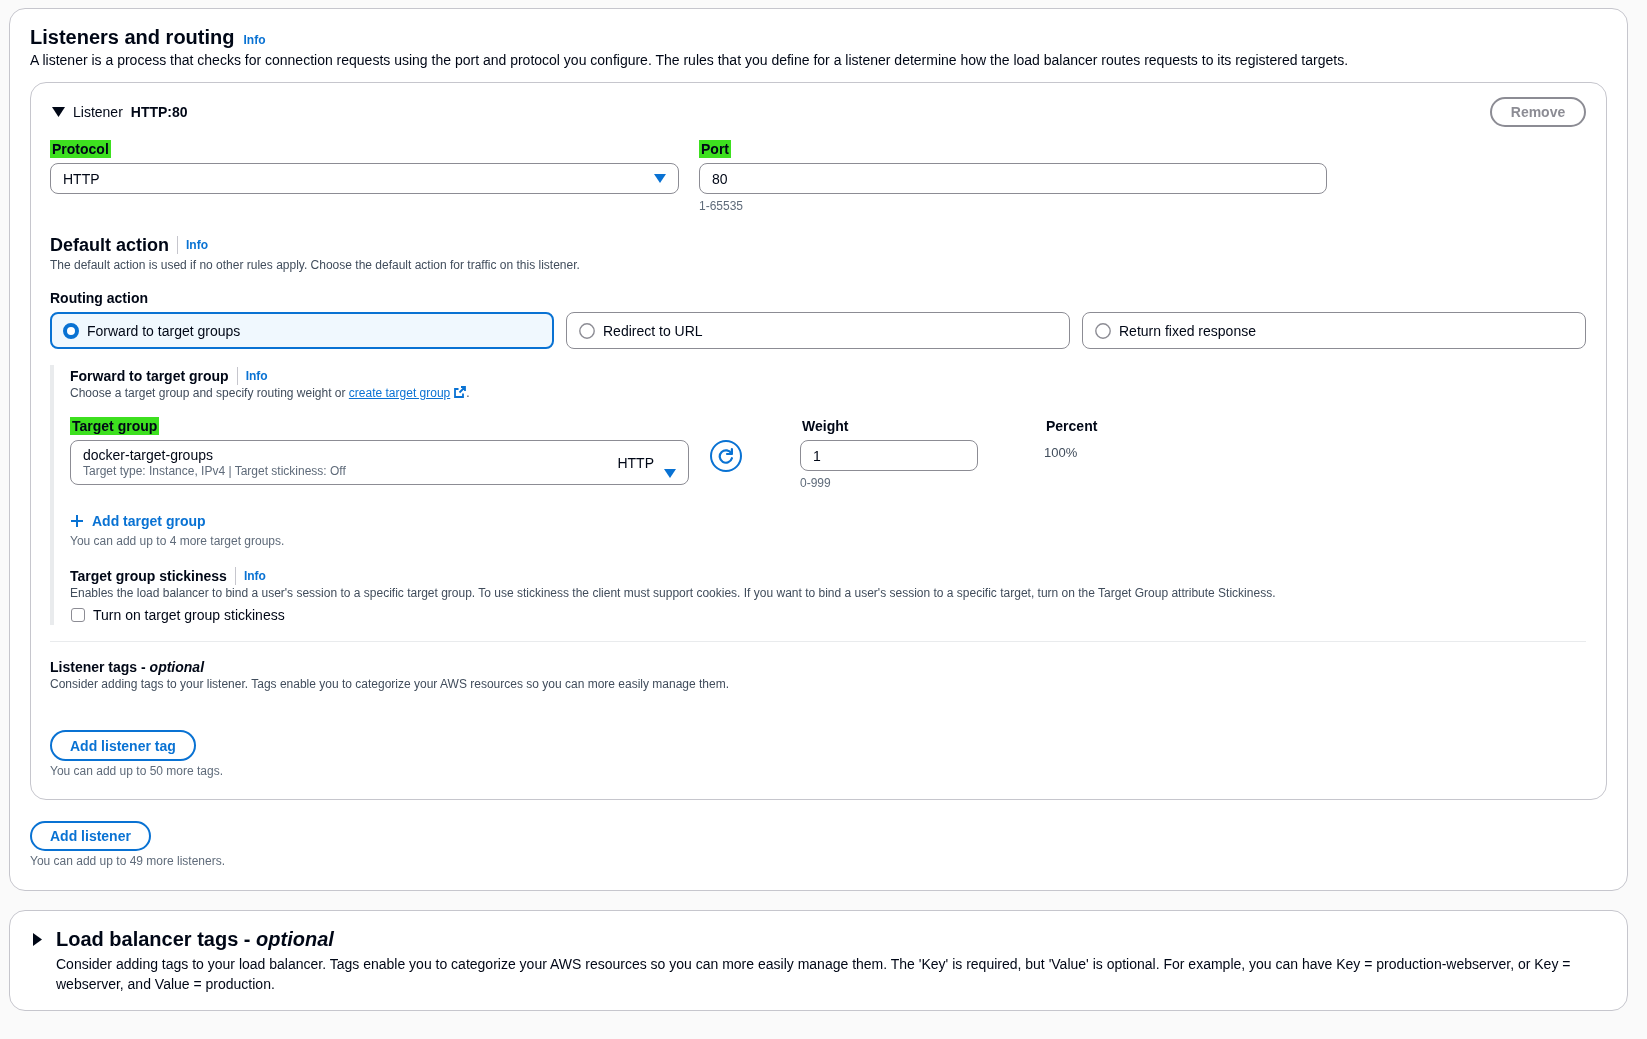 Image resolution: width=1647 pixels, height=1039 pixels. Describe the element at coordinates (390, 684) in the screenshot. I see `listener-tags-description: Consider adding tags to your listener. Tags enable you to categorize your AWS resources so you can more easily manage them.` at that location.